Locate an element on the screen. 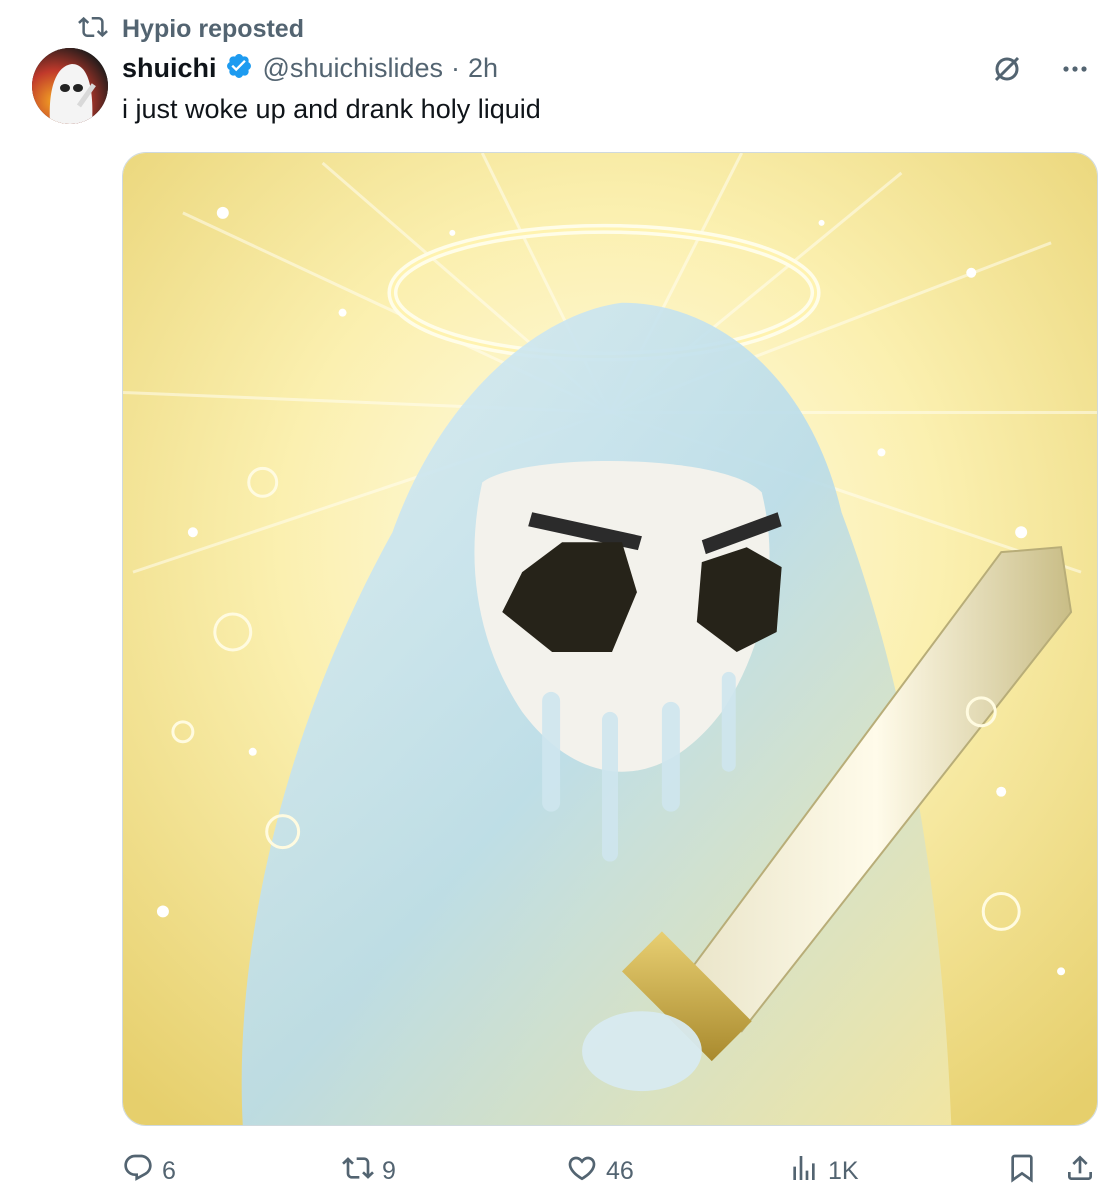  tweet-timestamp: 2h is located at coordinates (483, 68).